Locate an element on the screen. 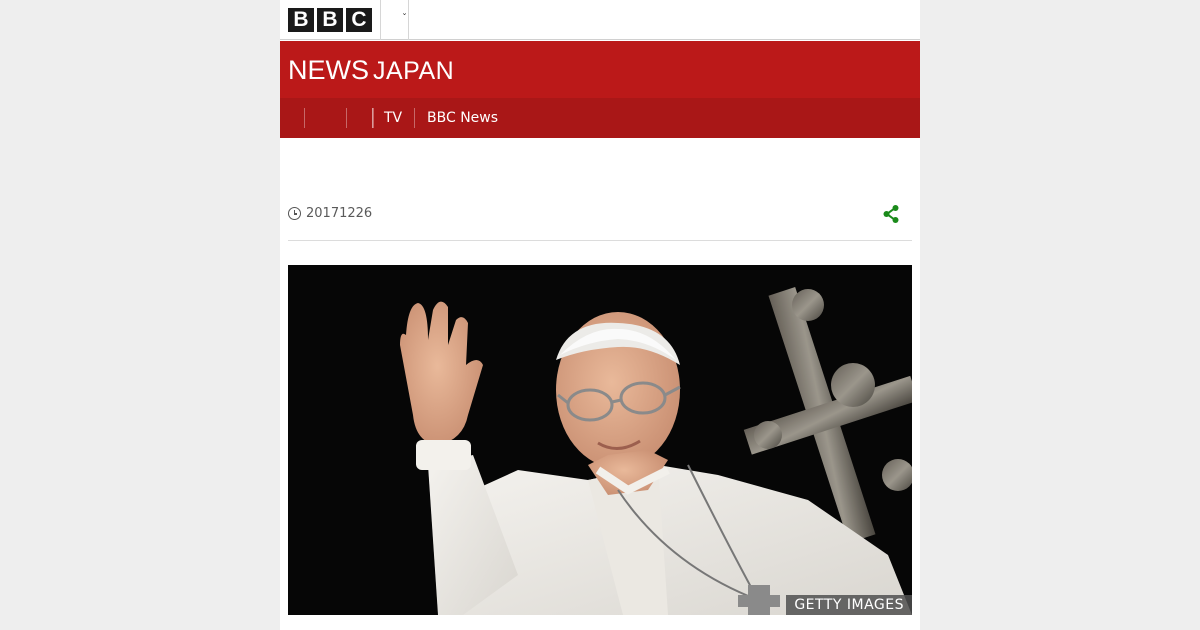  chevron-down-icon: ˇ is located at coordinates (404, 19).